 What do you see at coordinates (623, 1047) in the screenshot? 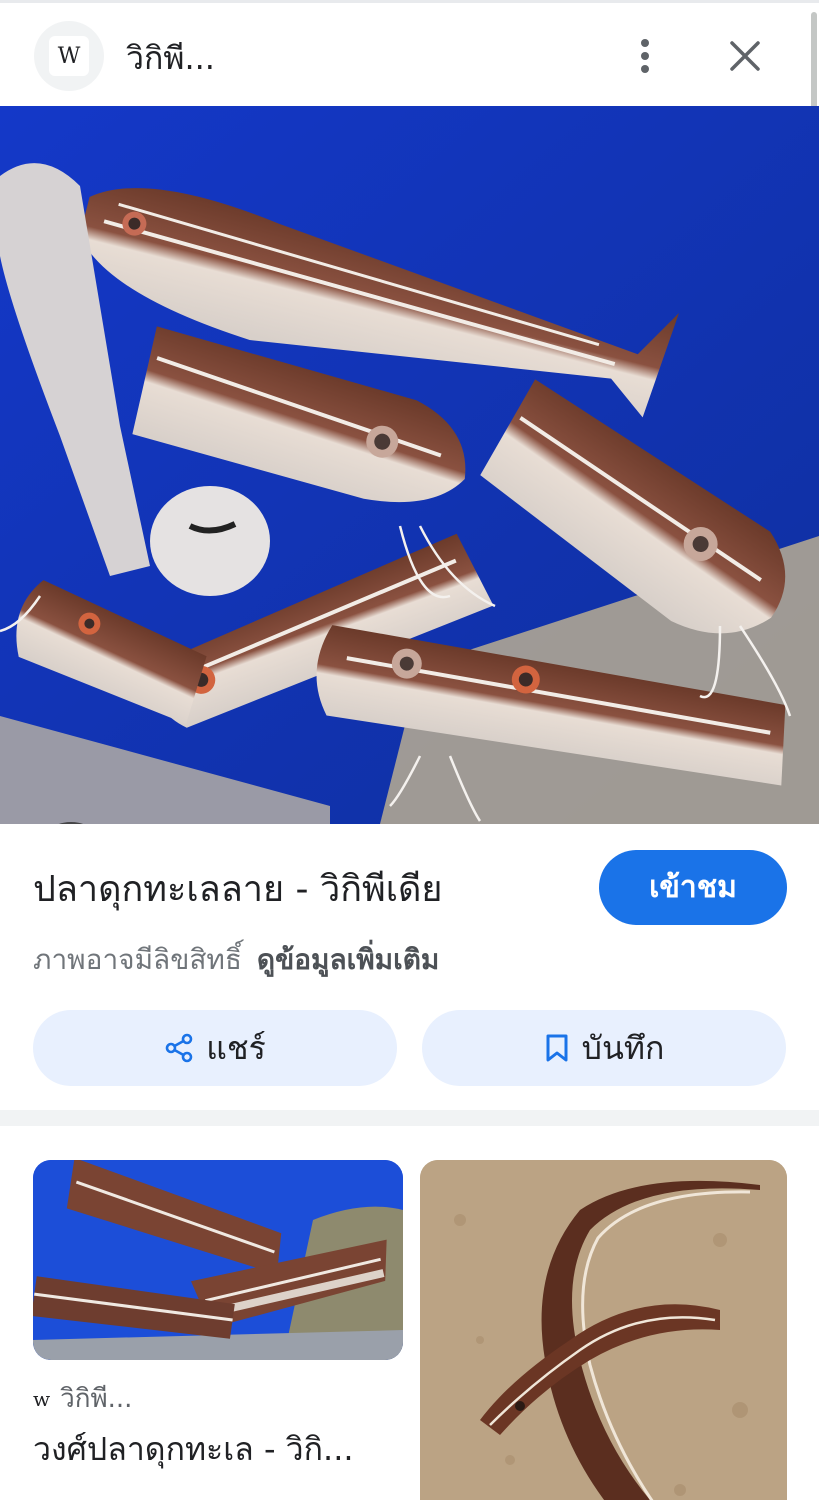
I see `save-label: บันทึก` at bounding box center [623, 1047].